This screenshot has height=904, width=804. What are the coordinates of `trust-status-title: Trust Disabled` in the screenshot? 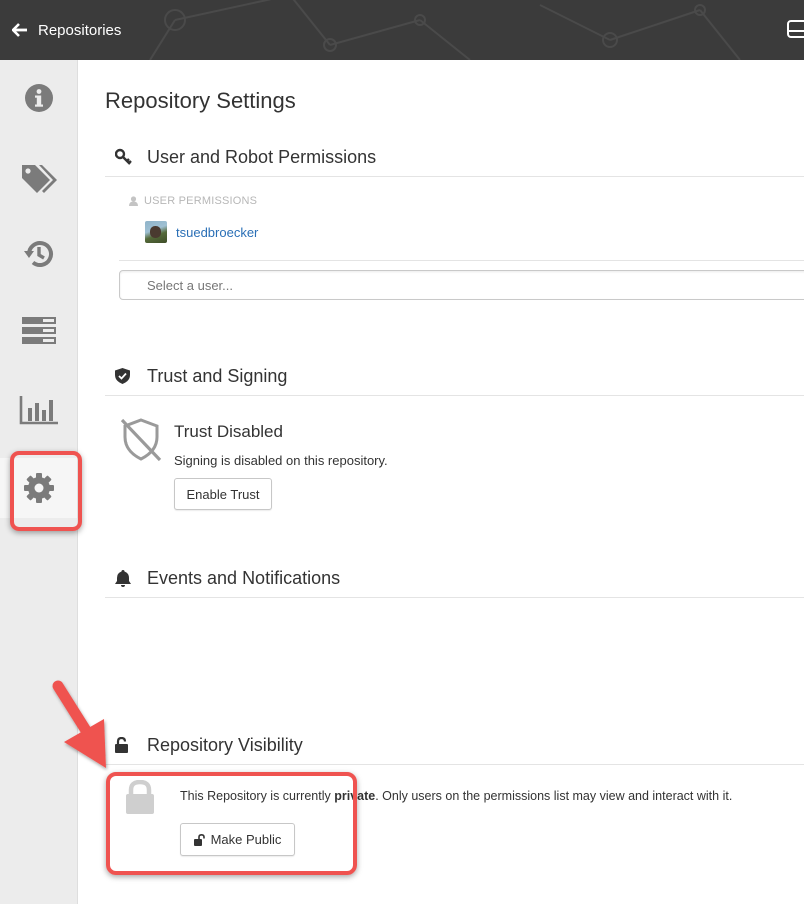 It's located at (228, 431).